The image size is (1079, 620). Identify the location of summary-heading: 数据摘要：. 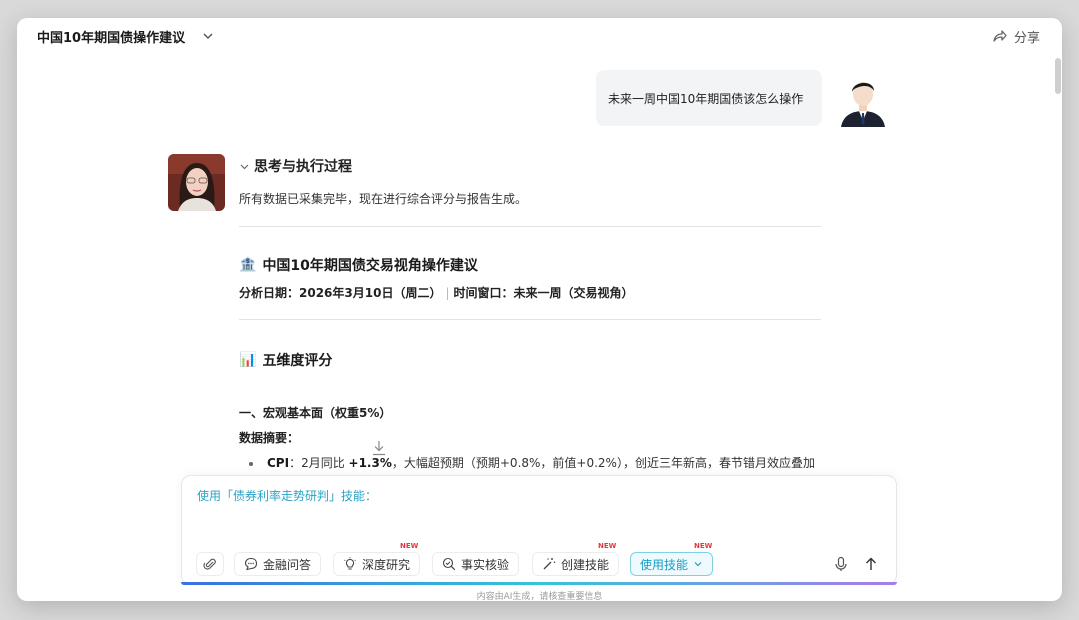
(269, 438).